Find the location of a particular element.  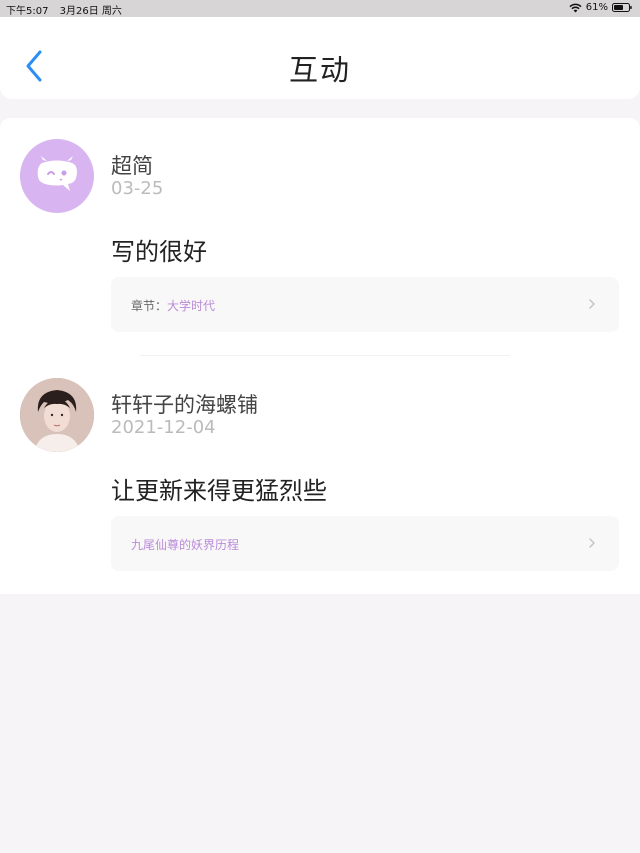

comment-text: 让更新来得更猛烈些 is located at coordinates (219, 491).